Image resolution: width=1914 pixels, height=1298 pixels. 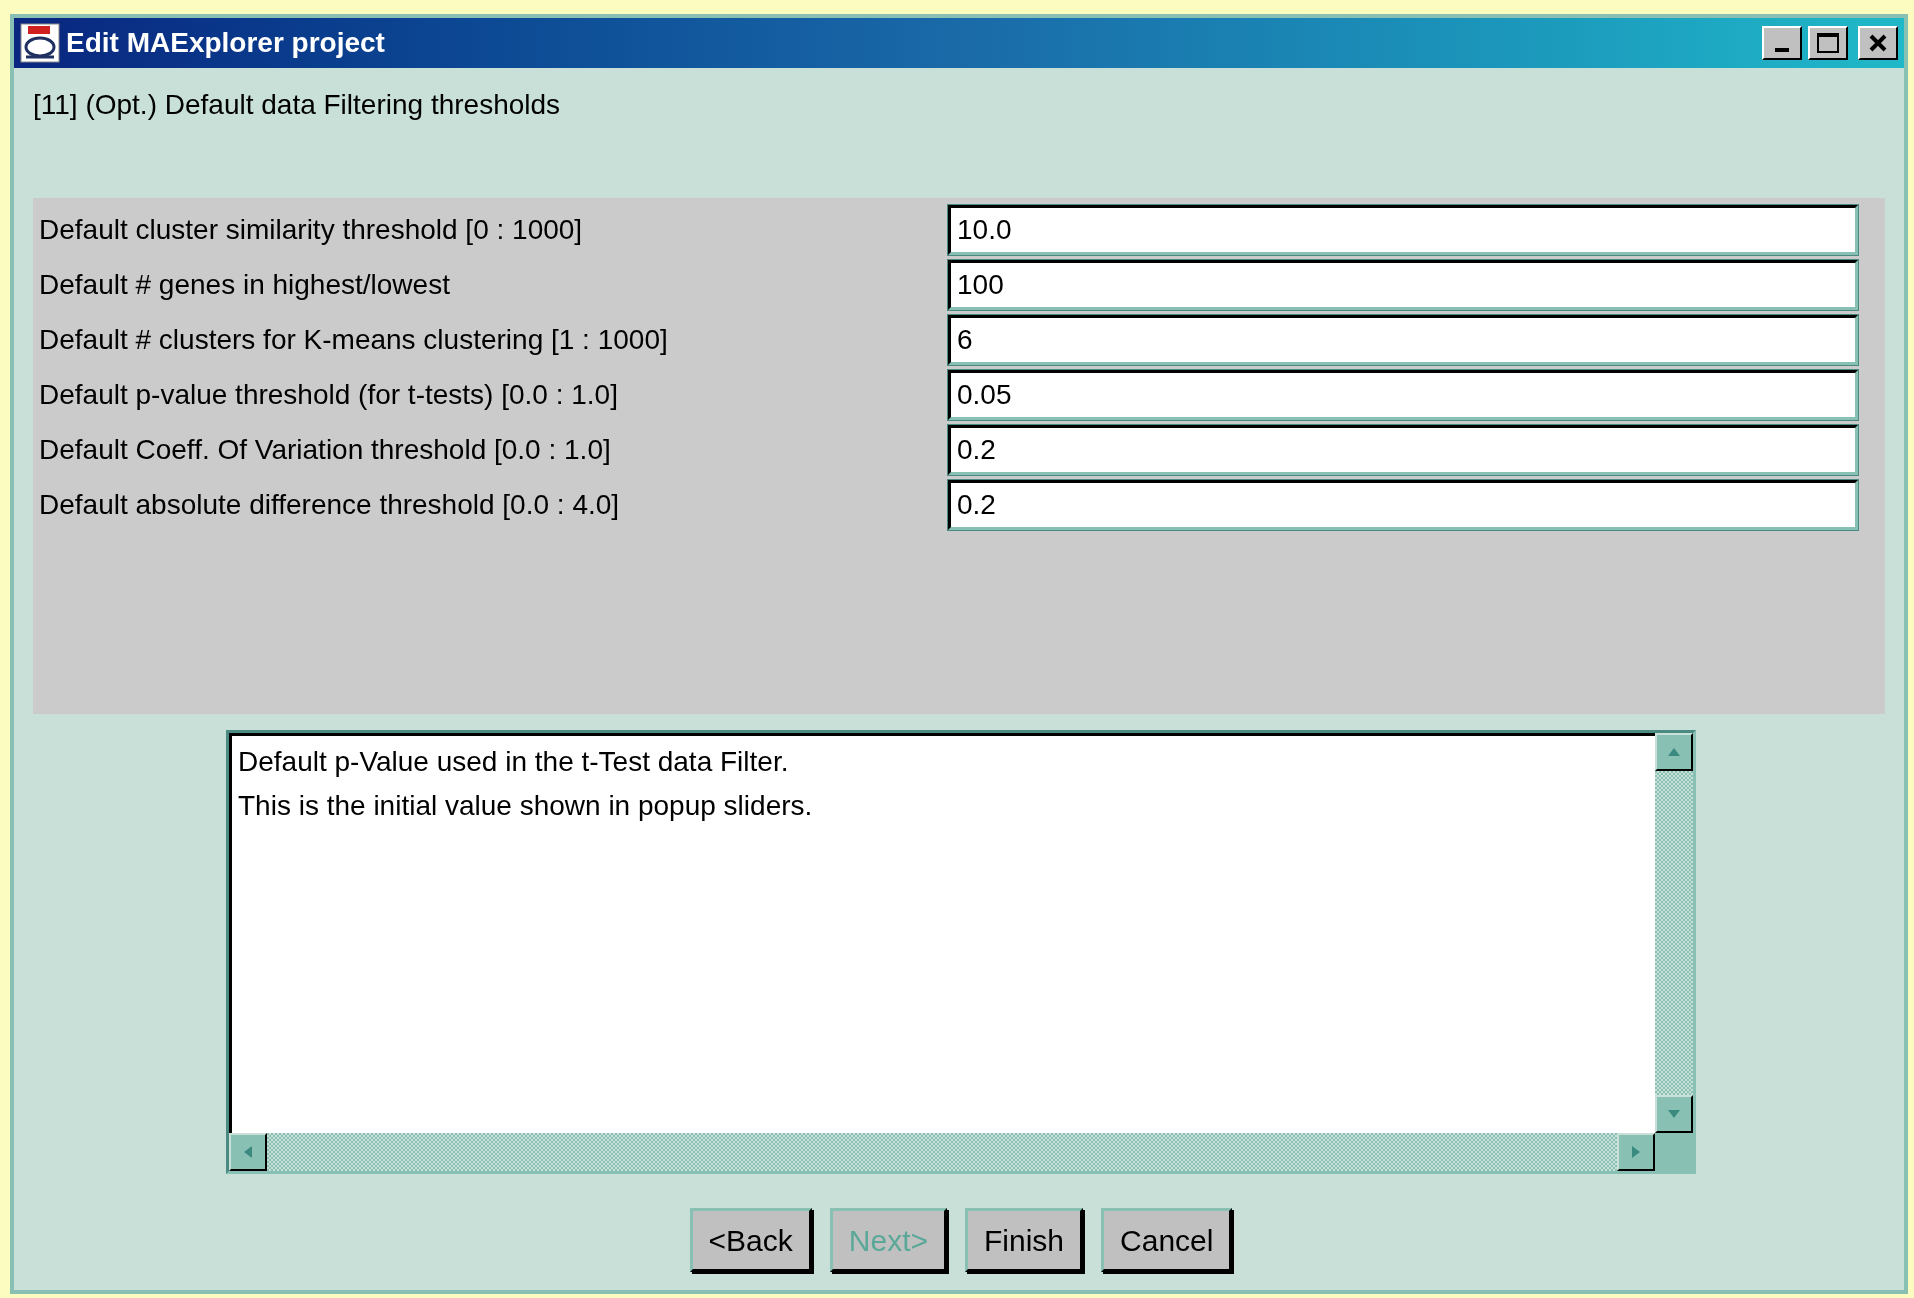 I want to click on scroll-left-button, so click(x=248, y=1152).